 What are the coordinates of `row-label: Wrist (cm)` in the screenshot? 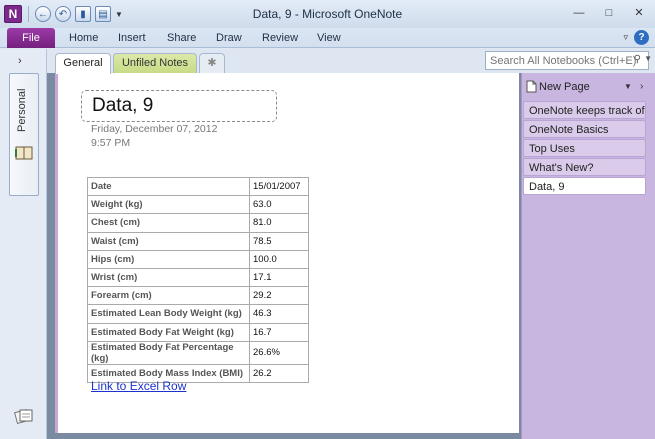 It's located at (168, 277).